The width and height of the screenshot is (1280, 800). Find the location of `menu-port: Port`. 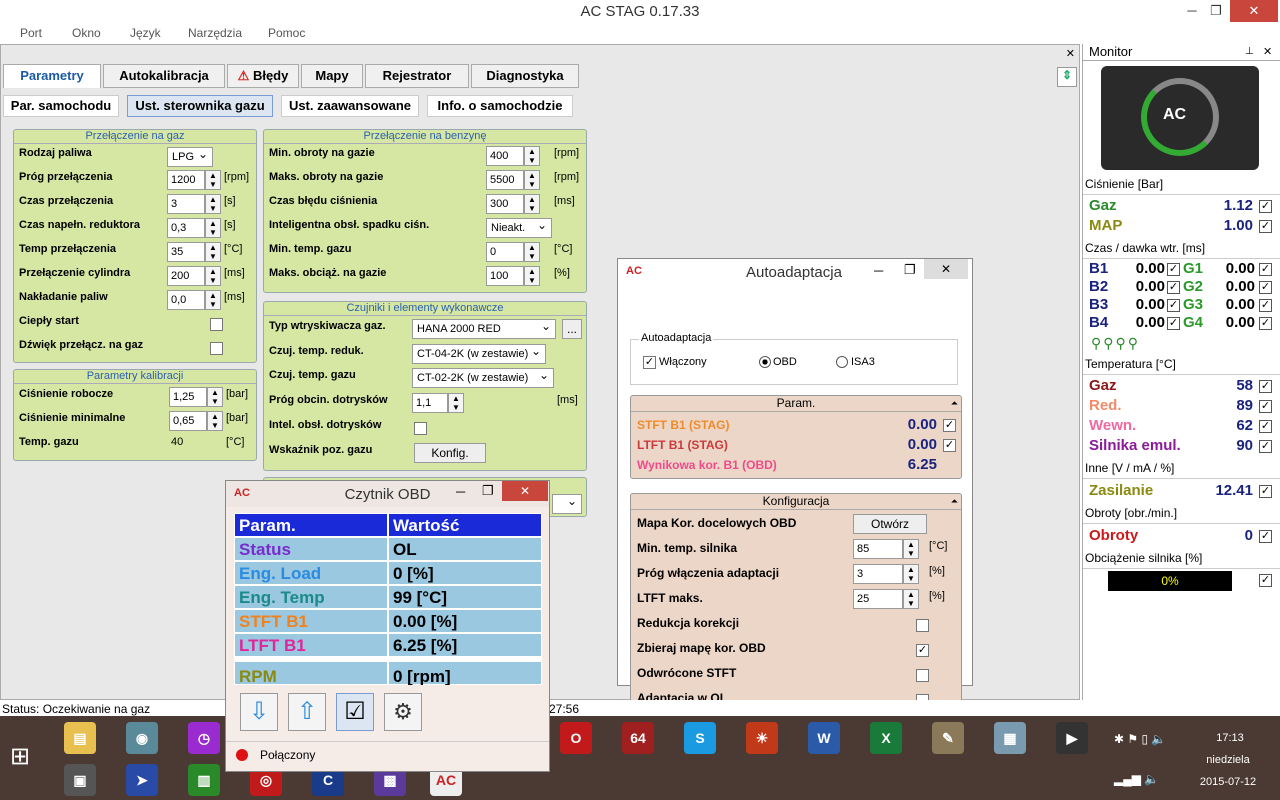

menu-port: Port is located at coordinates (31, 33).